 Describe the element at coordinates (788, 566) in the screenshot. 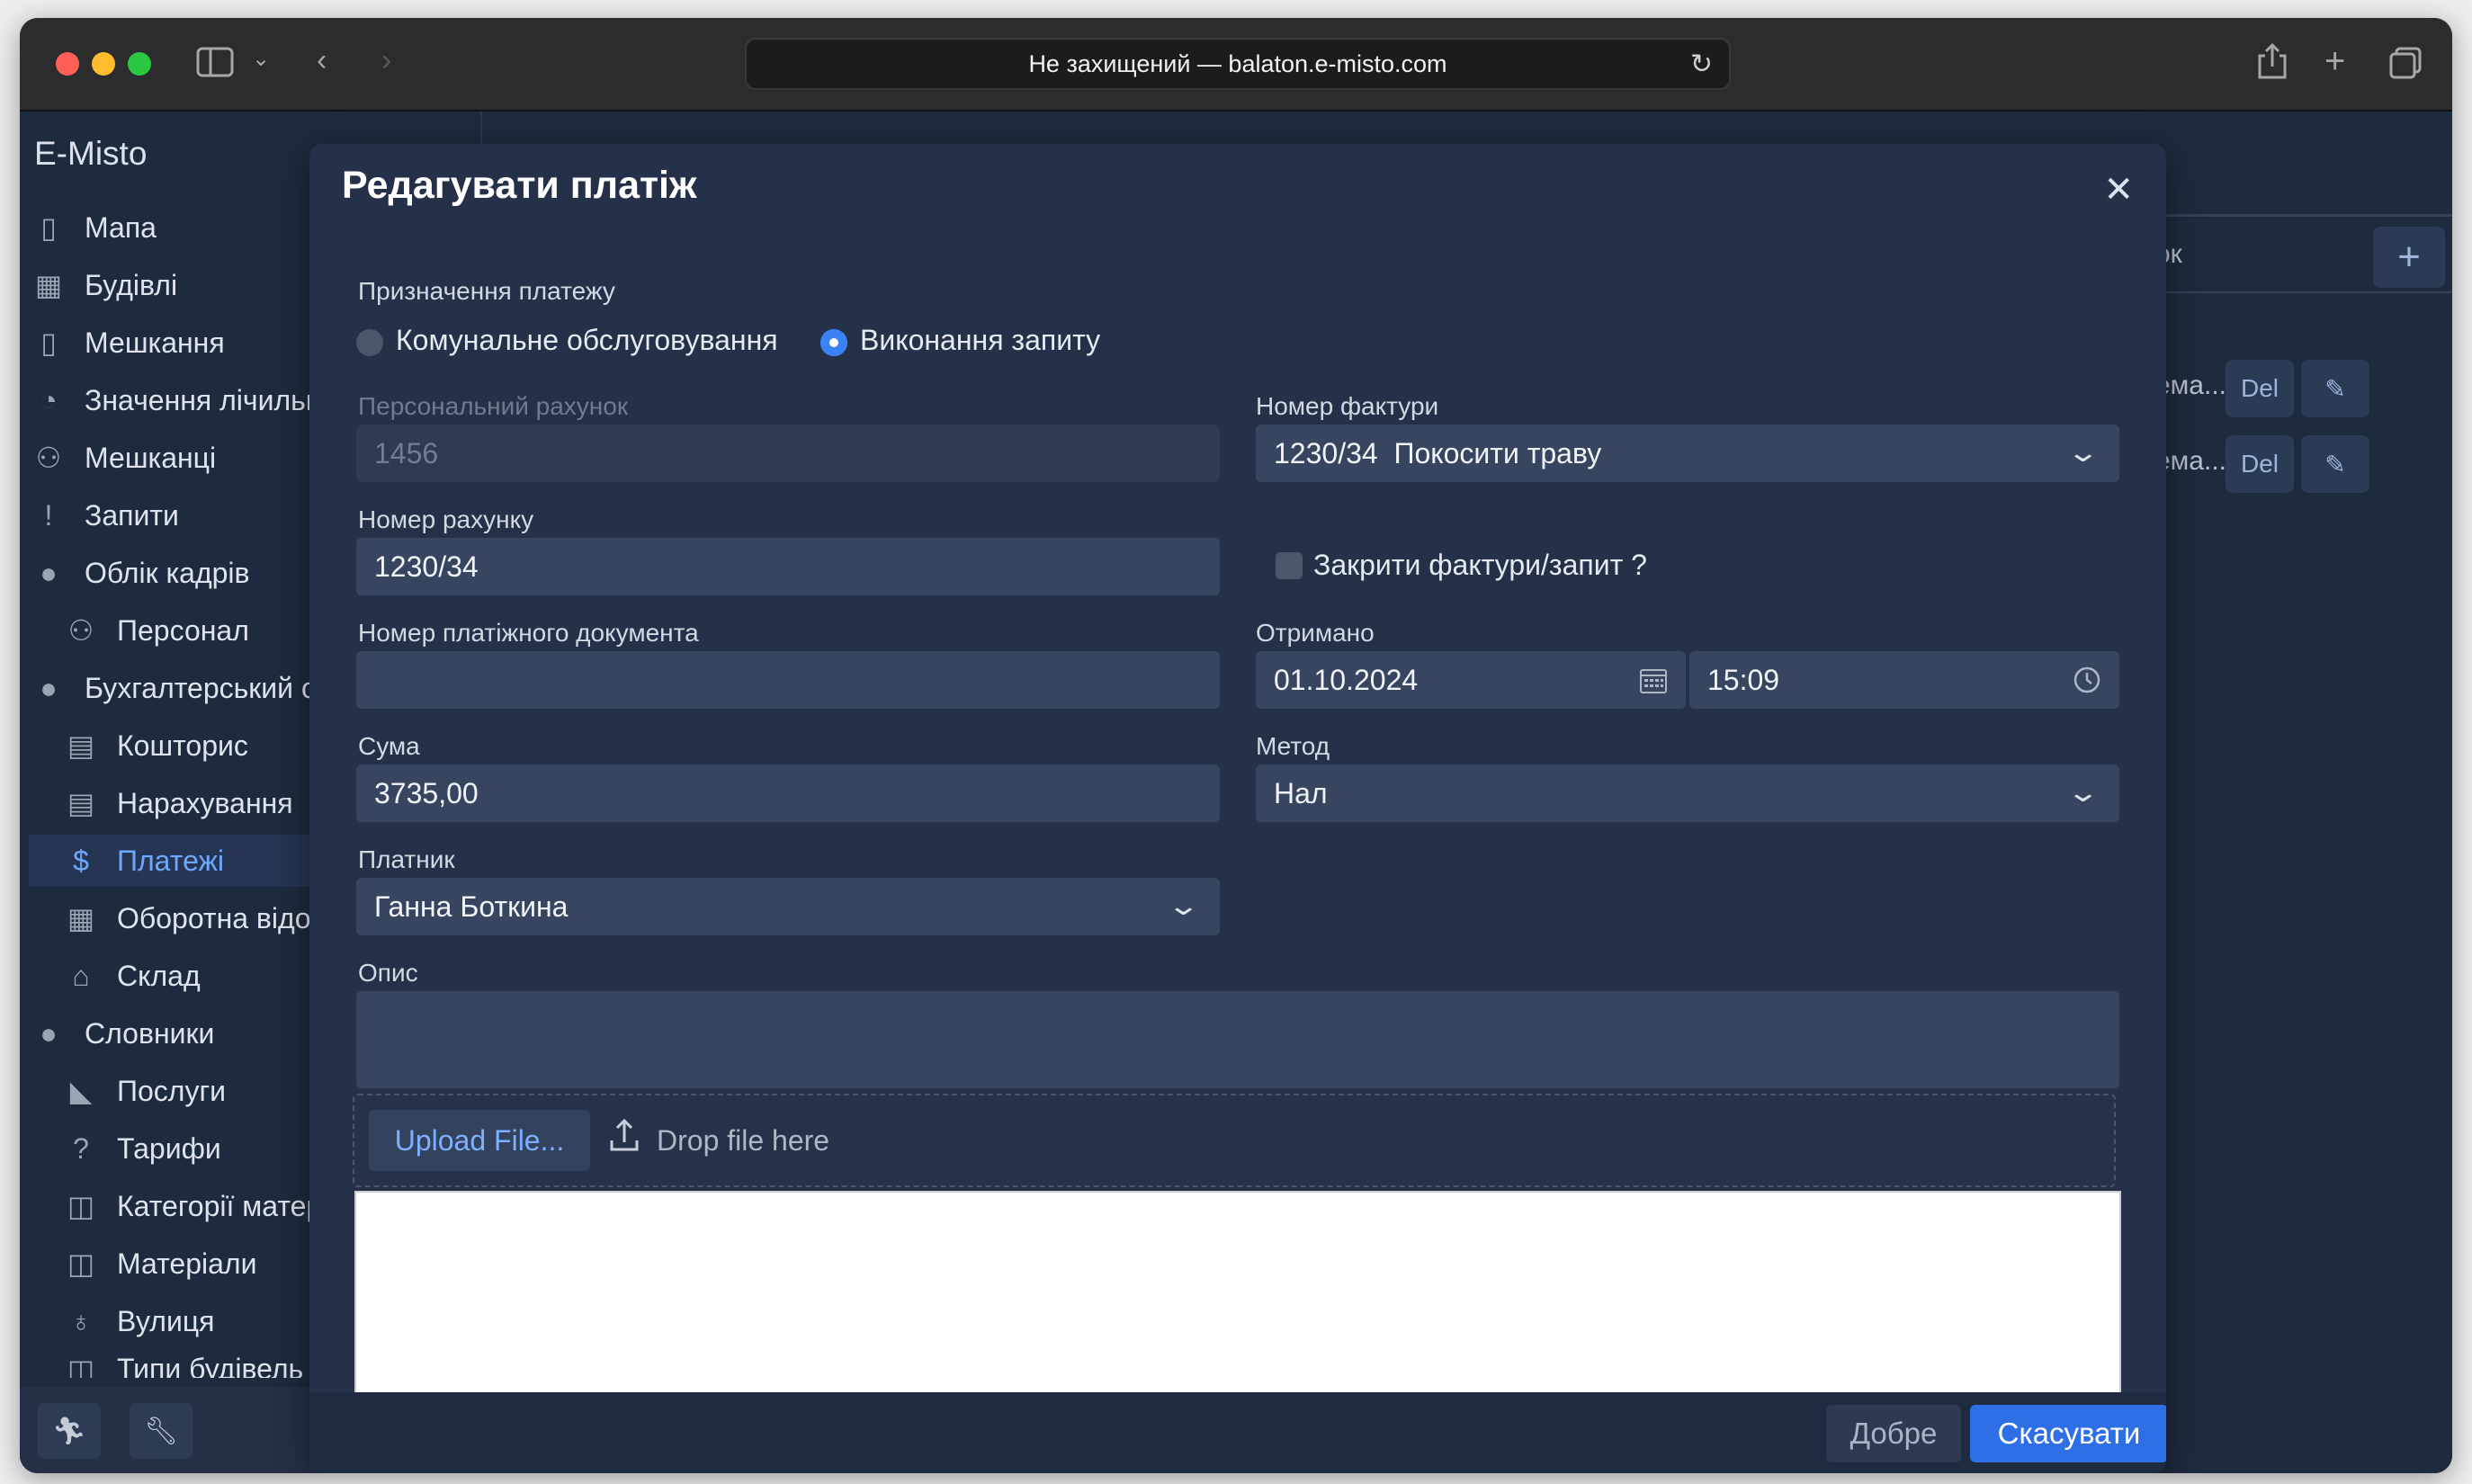

I see `account-number-field: 1230/34` at that location.